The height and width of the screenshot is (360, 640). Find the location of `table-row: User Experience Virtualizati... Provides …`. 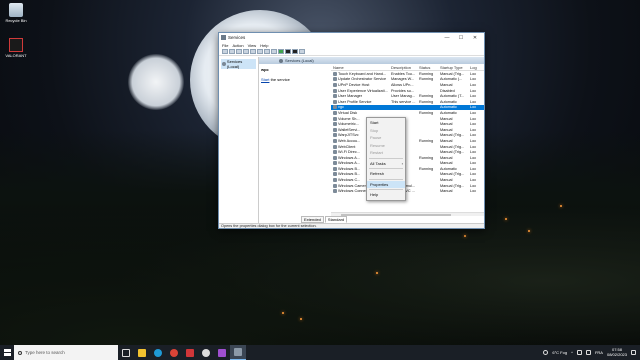

table-row: User Experience Virtualizati... Provides … is located at coordinates (407, 91).